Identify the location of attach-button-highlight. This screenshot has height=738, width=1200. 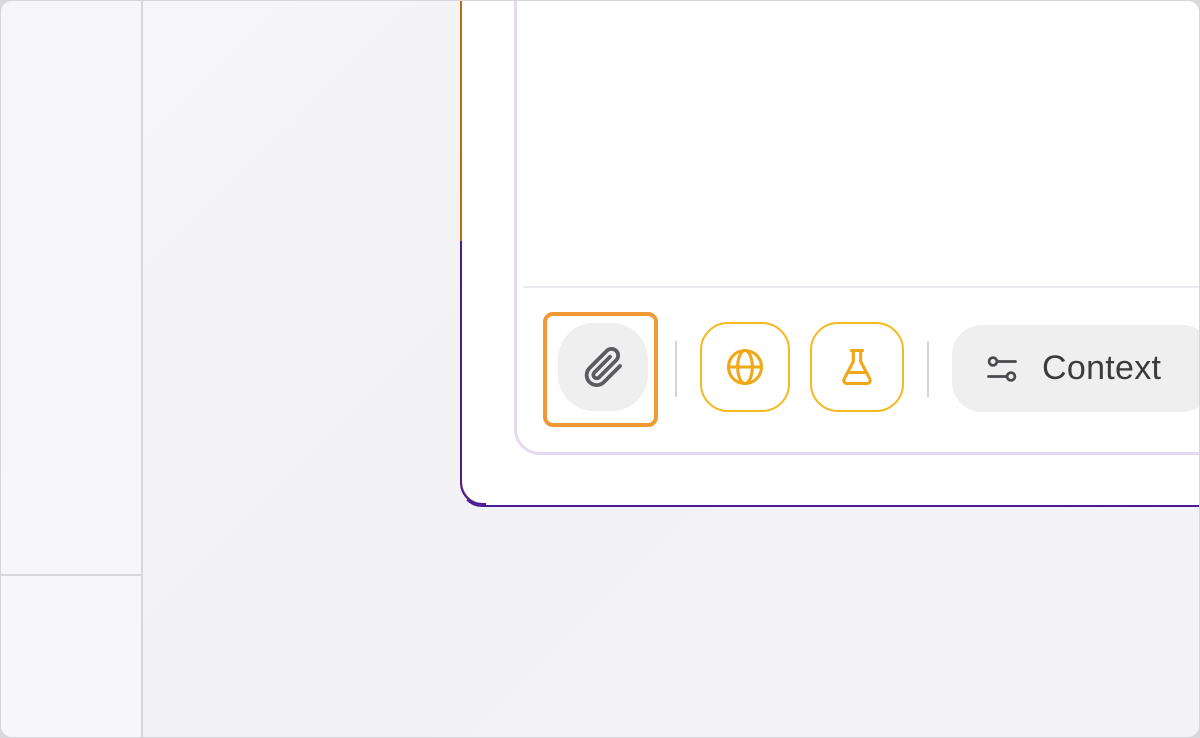
(600, 369).